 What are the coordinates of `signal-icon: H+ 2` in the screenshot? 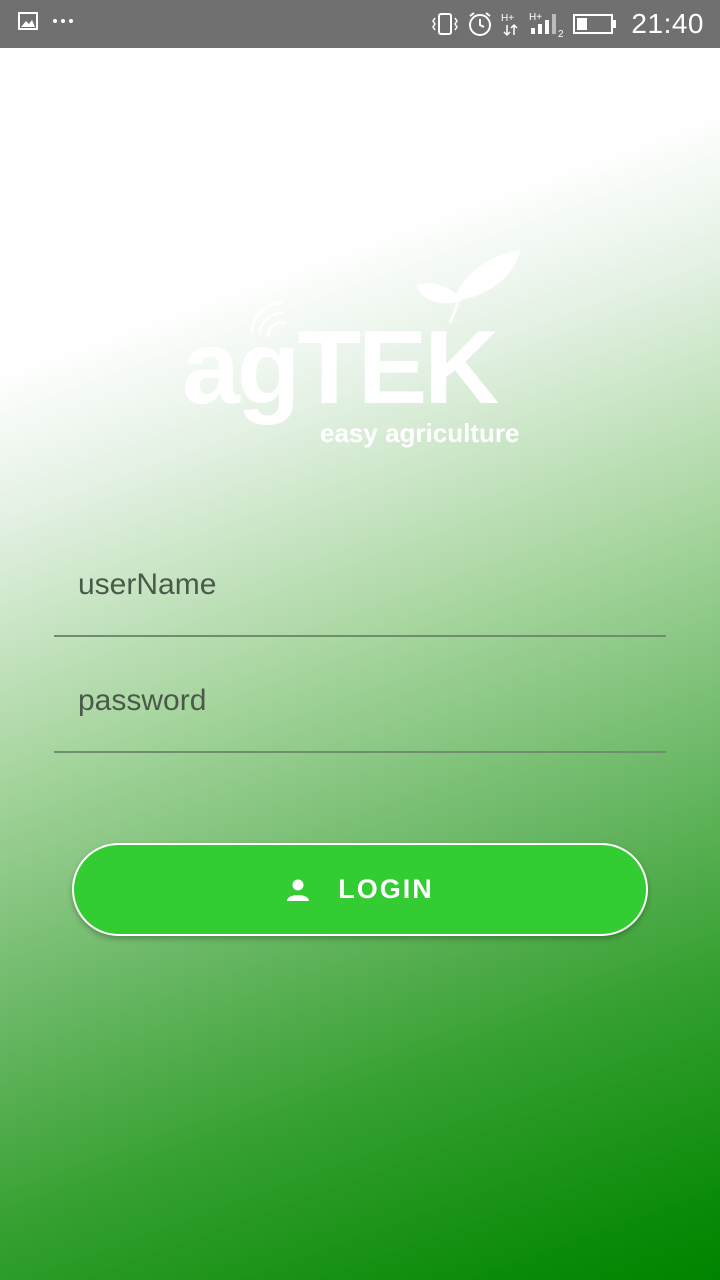 It's located at (546, 25).